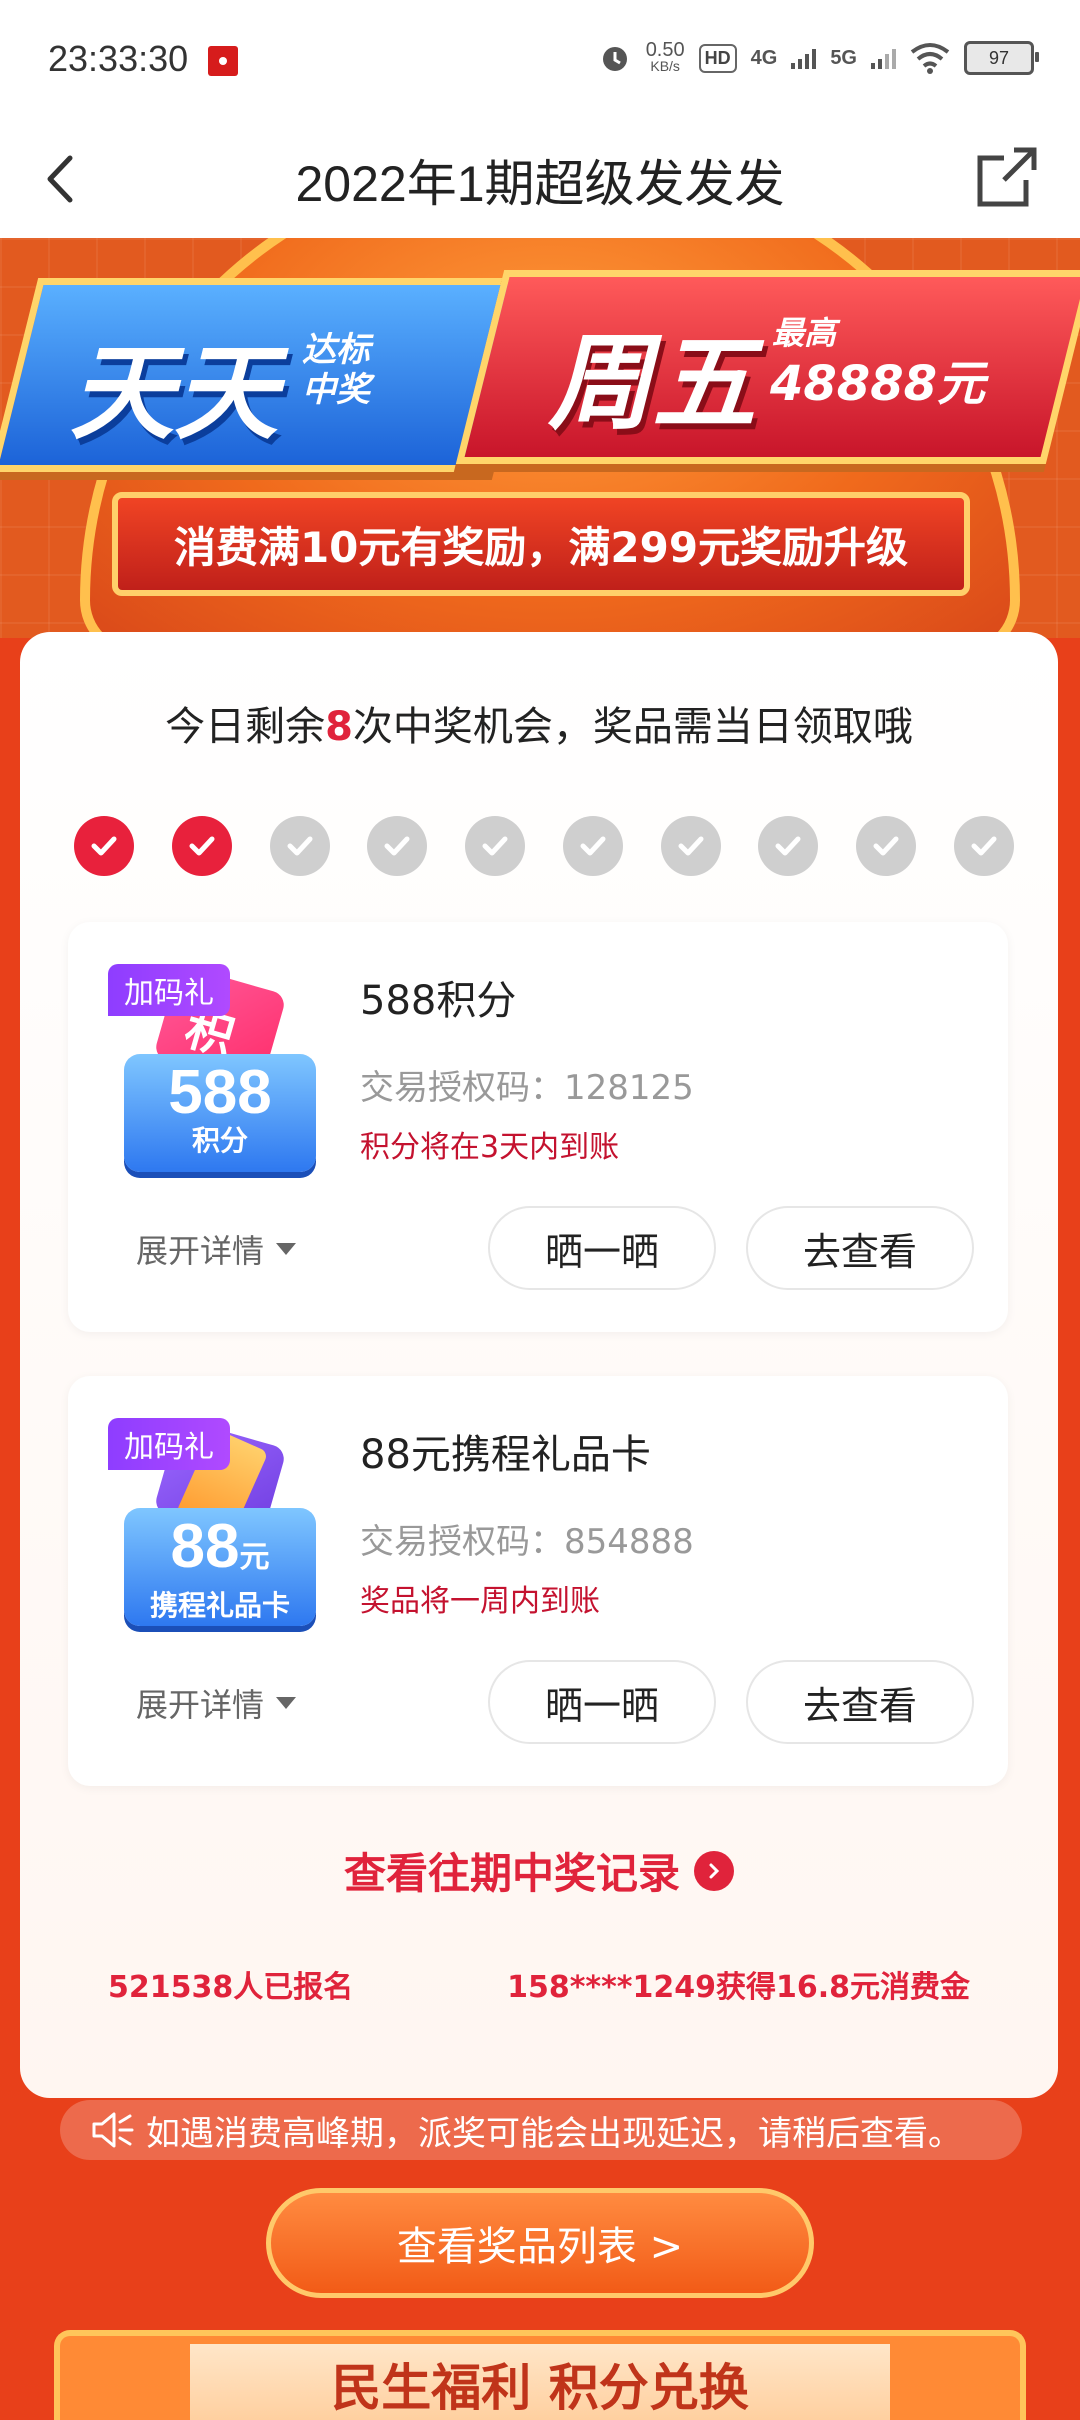 This screenshot has height=2420, width=1080. What do you see at coordinates (804, 58) in the screenshot?
I see `signal-4g-icon` at bounding box center [804, 58].